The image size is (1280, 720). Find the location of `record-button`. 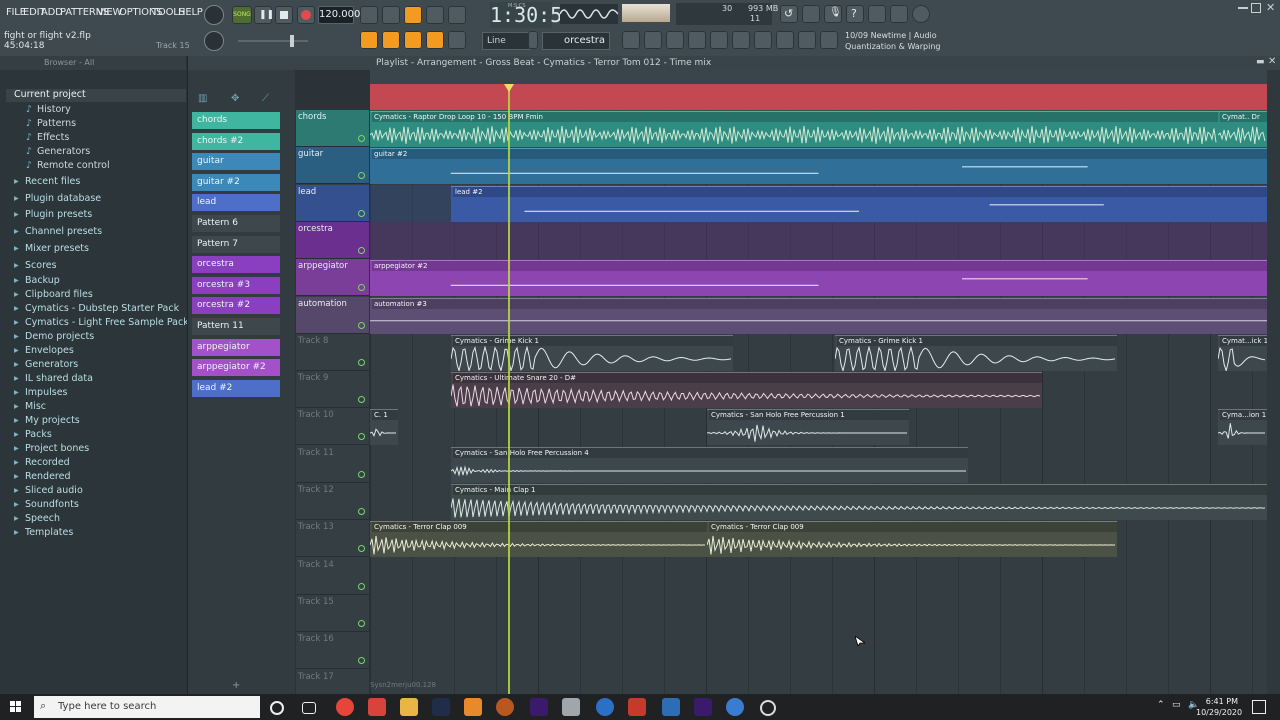

record-button is located at coordinates (306, 15).